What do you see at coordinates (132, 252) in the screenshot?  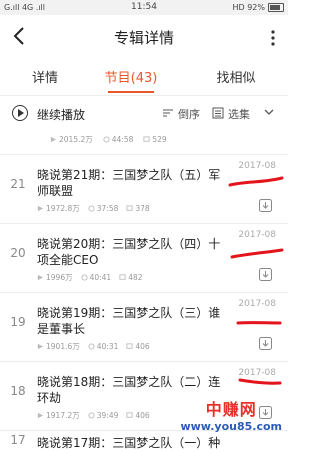 I see `episode-title: 晓说第20期：三国梦之队（四）十项全能CEO` at bounding box center [132, 252].